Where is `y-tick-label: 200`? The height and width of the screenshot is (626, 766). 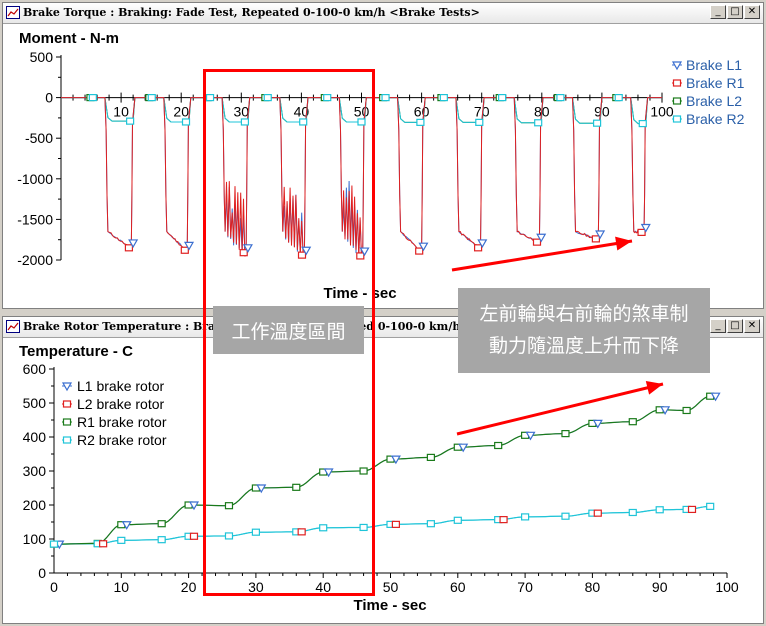
y-tick-label: 200 is located at coordinates (35, 505).